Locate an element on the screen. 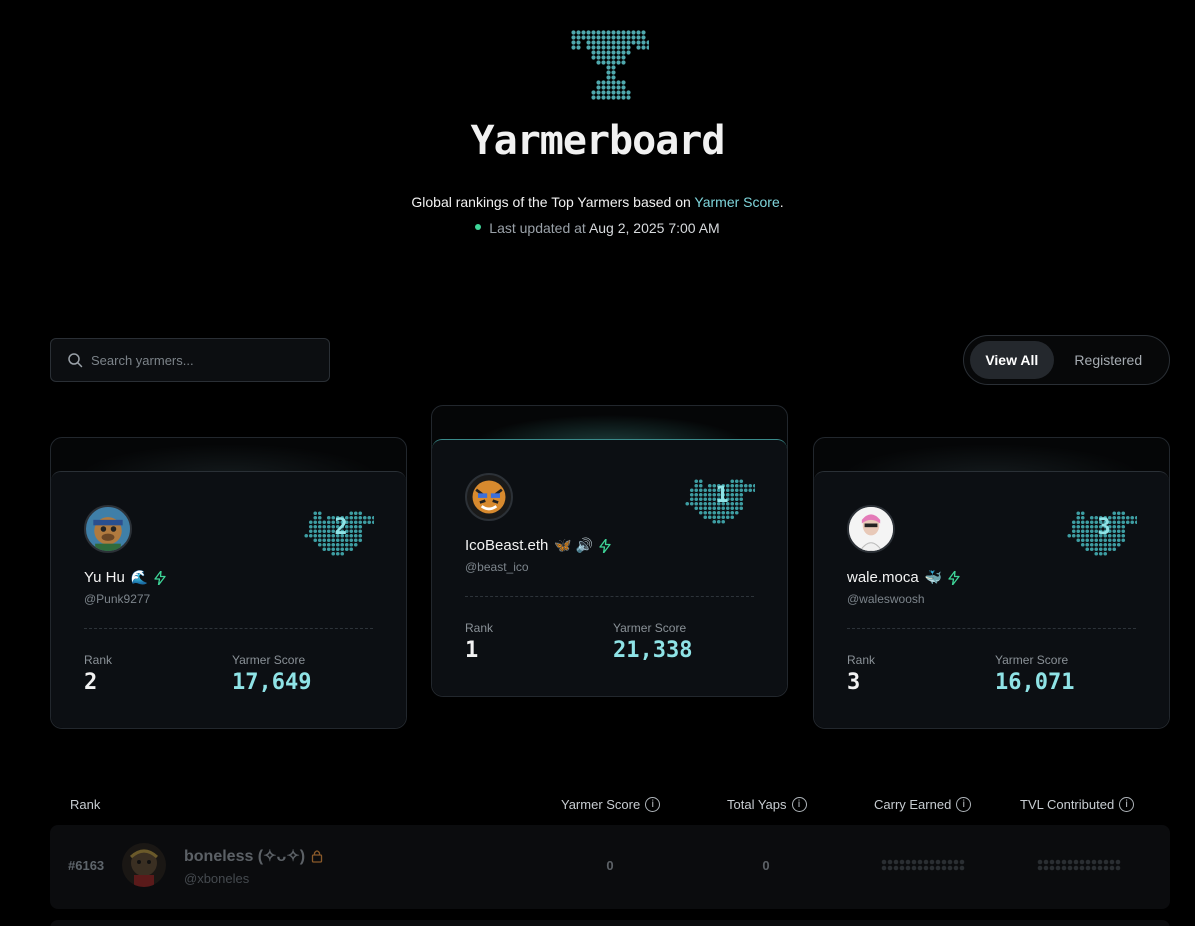 The height and width of the screenshot is (926, 1195). lock-icon is located at coordinates (317, 856).